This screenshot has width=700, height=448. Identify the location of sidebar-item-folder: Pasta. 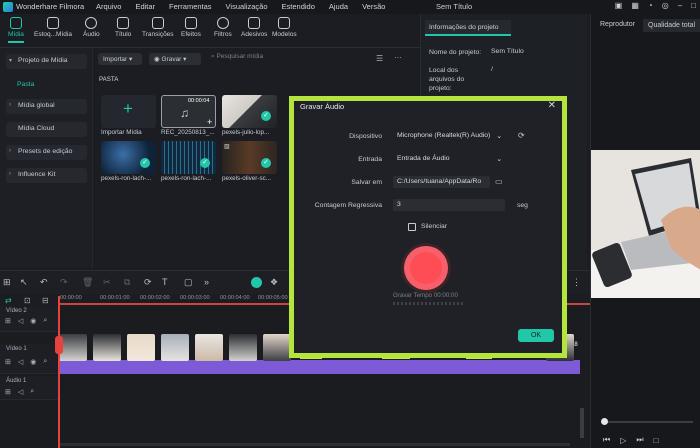
(25, 84).